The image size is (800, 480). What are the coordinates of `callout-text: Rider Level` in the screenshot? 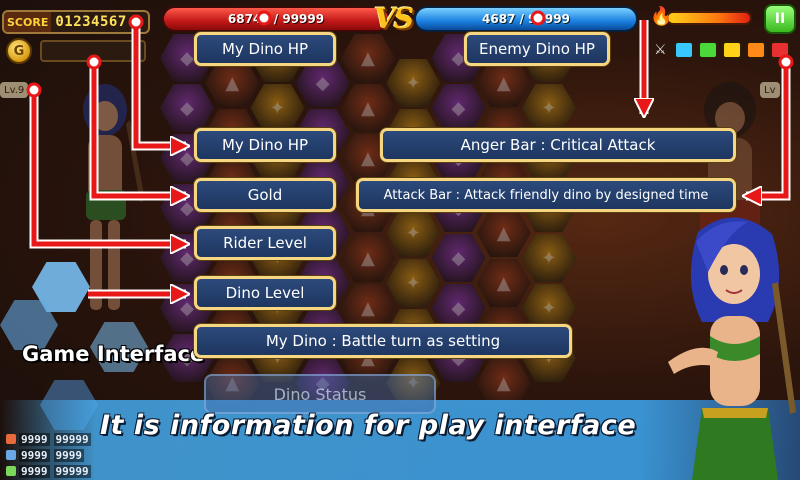 It's located at (265, 243).